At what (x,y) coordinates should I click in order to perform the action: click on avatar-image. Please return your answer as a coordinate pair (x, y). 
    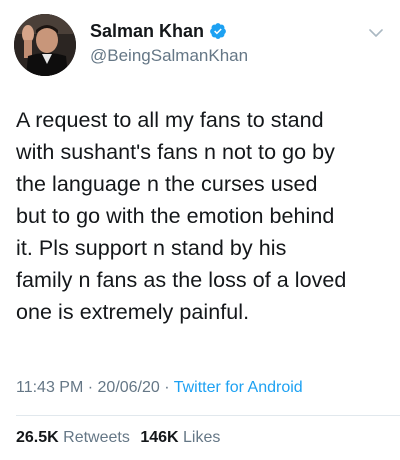
    Looking at the image, I should click on (45, 45).